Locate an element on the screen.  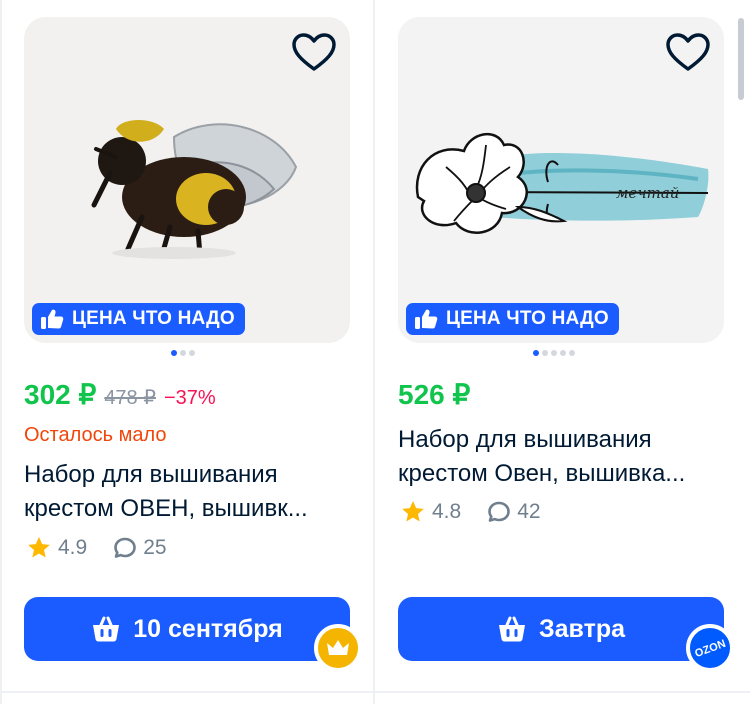
crown-icon is located at coordinates (338, 647).